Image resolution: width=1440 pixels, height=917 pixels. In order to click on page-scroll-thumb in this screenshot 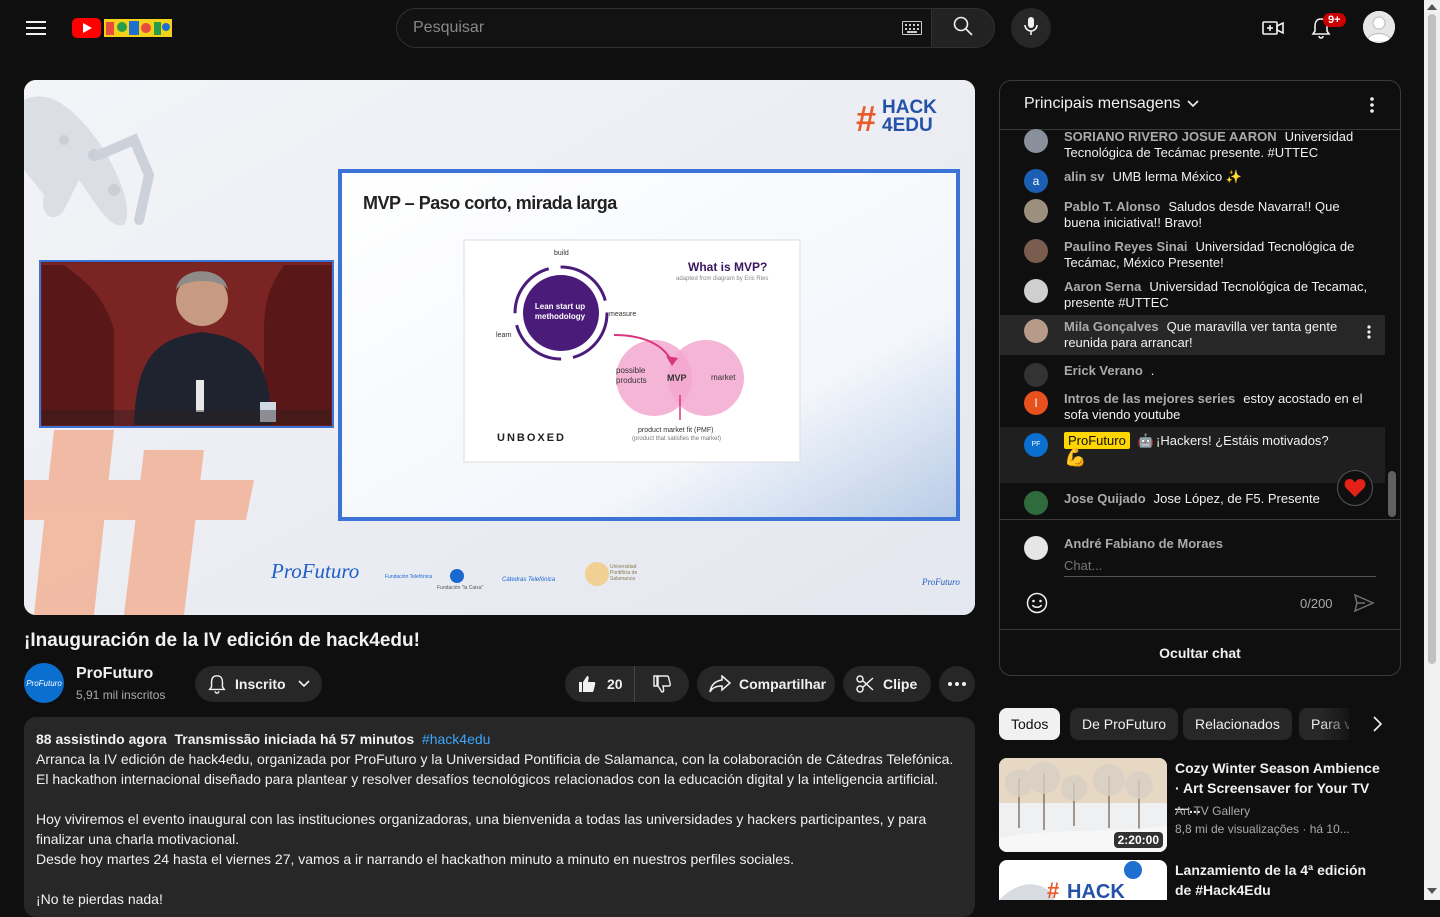, I will do `click(1432, 339)`.